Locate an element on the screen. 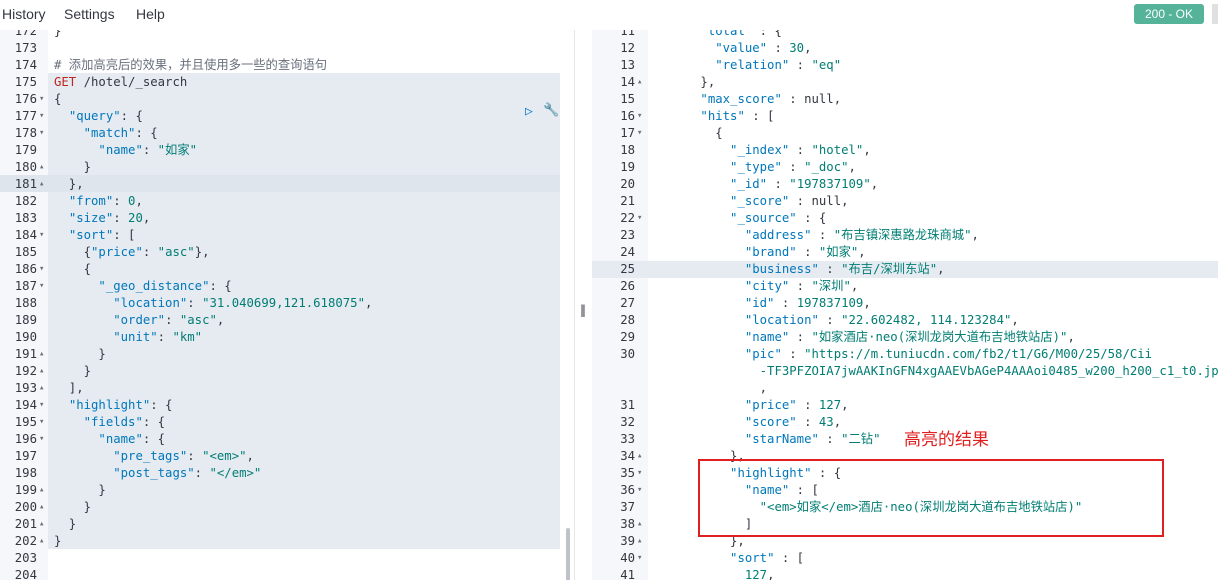 The height and width of the screenshot is (580, 1218). line-number: 22 is located at coordinates (627, 218).